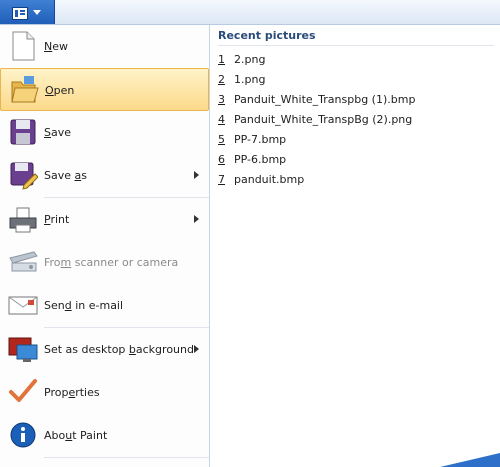 This screenshot has width=500, height=467. What do you see at coordinates (23, 261) in the screenshot?
I see `scanner-icon` at bounding box center [23, 261].